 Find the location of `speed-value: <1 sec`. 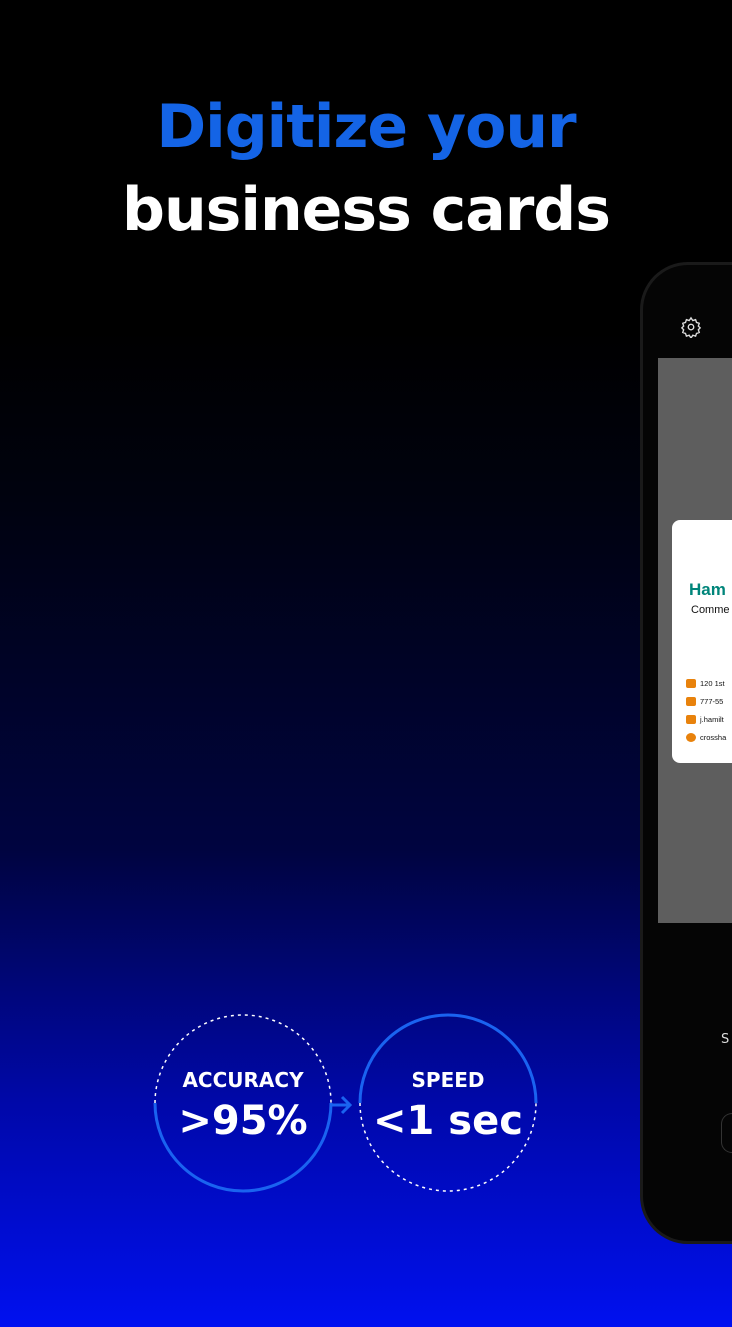

speed-value: <1 sec is located at coordinates (448, 1121).